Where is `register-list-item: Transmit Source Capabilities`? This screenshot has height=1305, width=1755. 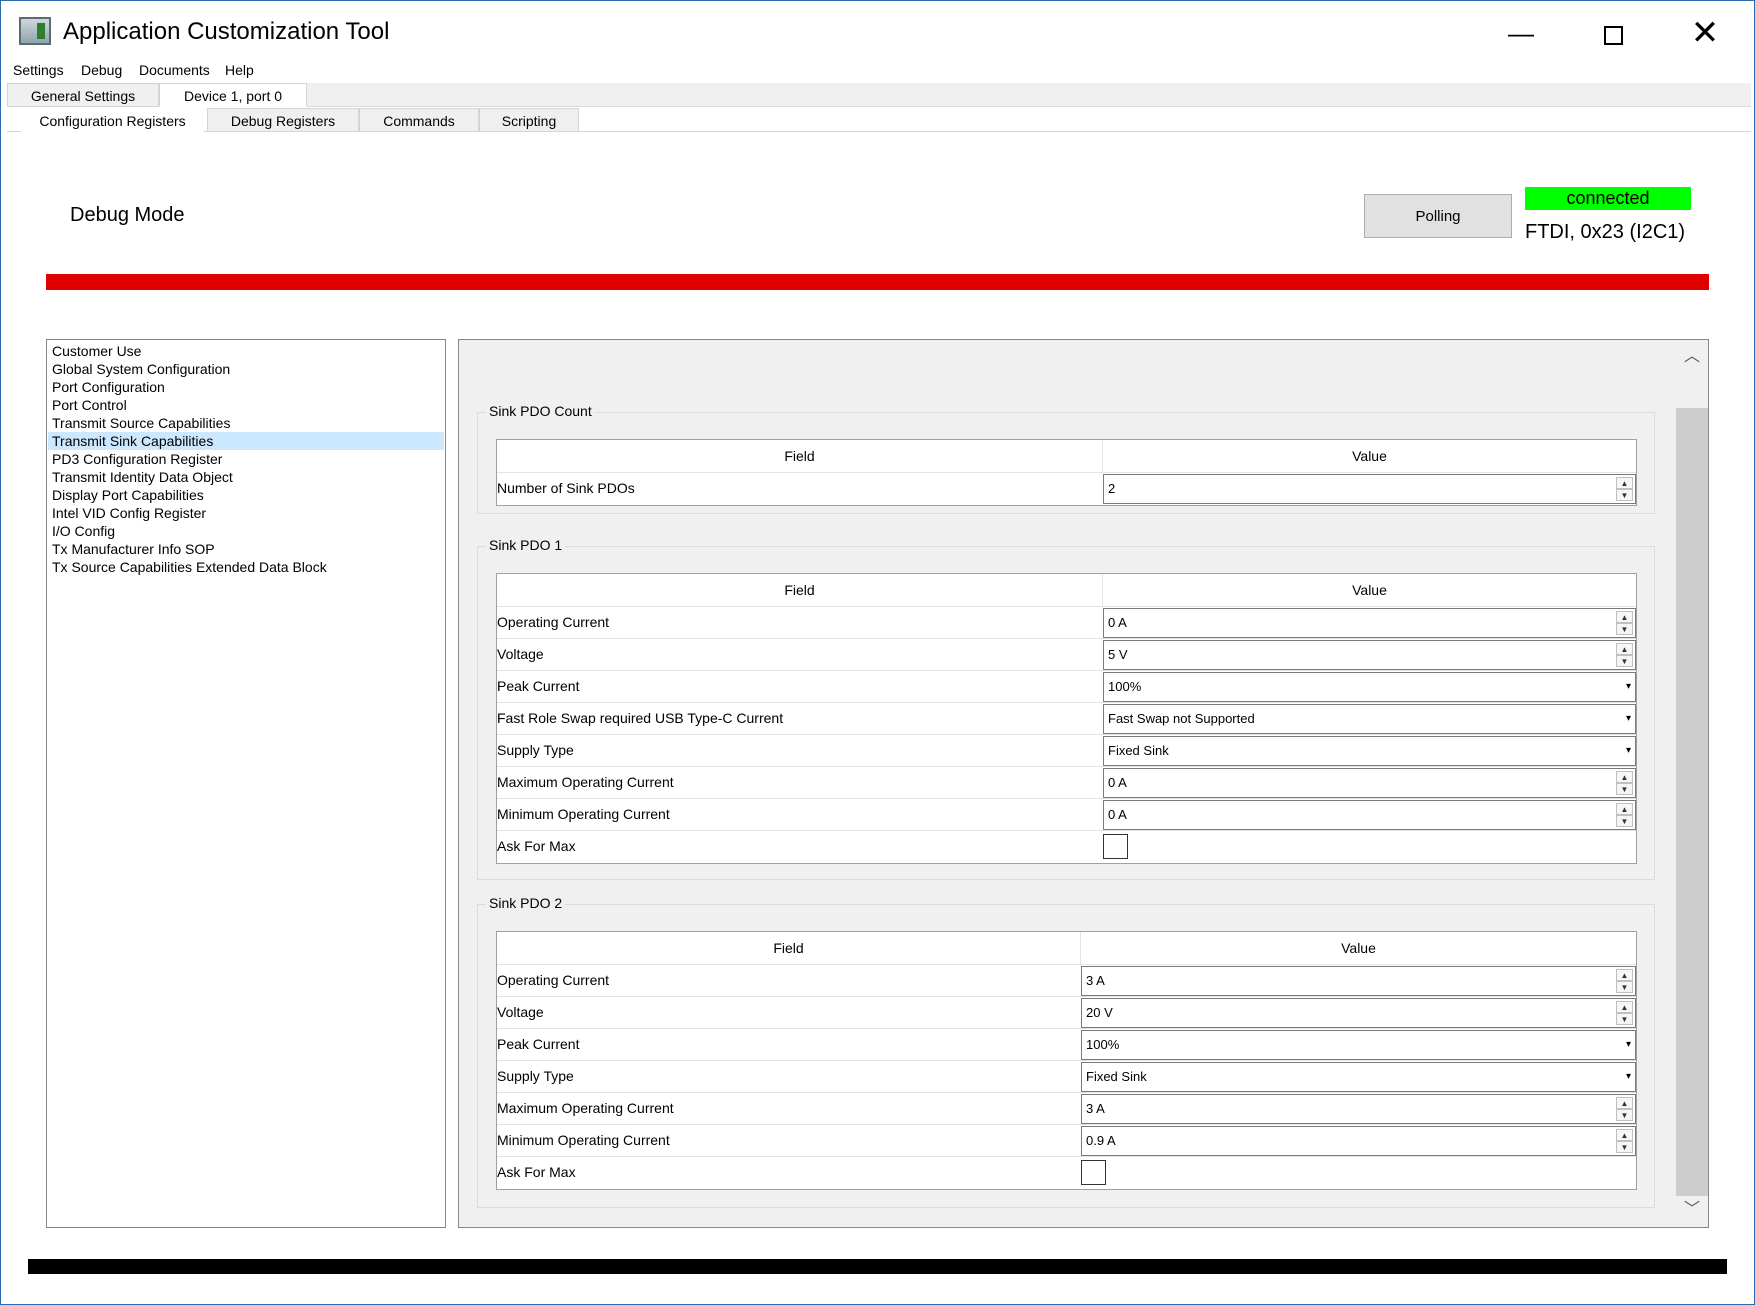
register-list-item: Transmit Source Capabilities is located at coordinates (246, 423).